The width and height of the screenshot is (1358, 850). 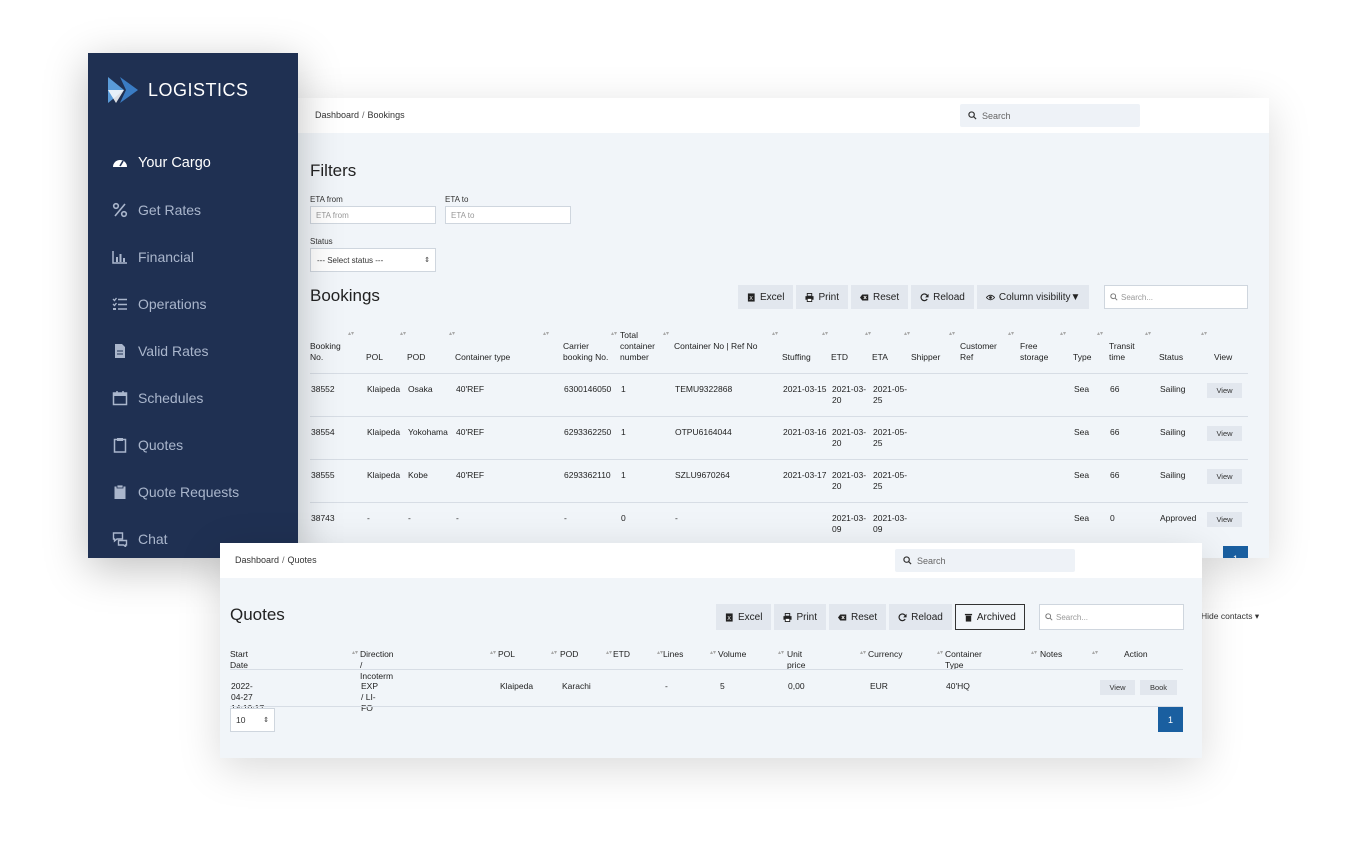 What do you see at coordinates (724, 346) in the screenshot?
I see `column-header: Container No | Ref No` at bounding box center [724, 346].